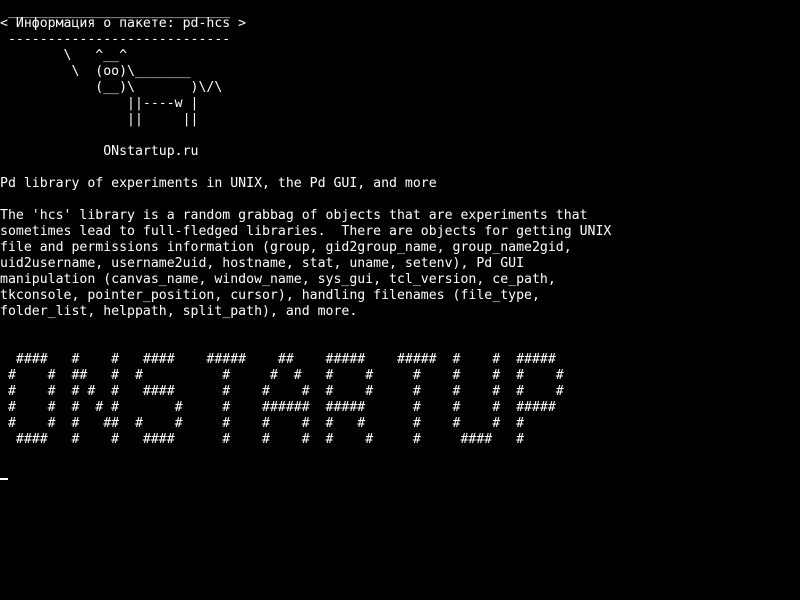 The height and width of the screenshot is (600, 800). What do you see at coordinates (64, 55) in the screenshot?
I see `ascii-cow-line: \ ^__^` at bounding box center [64, 55].